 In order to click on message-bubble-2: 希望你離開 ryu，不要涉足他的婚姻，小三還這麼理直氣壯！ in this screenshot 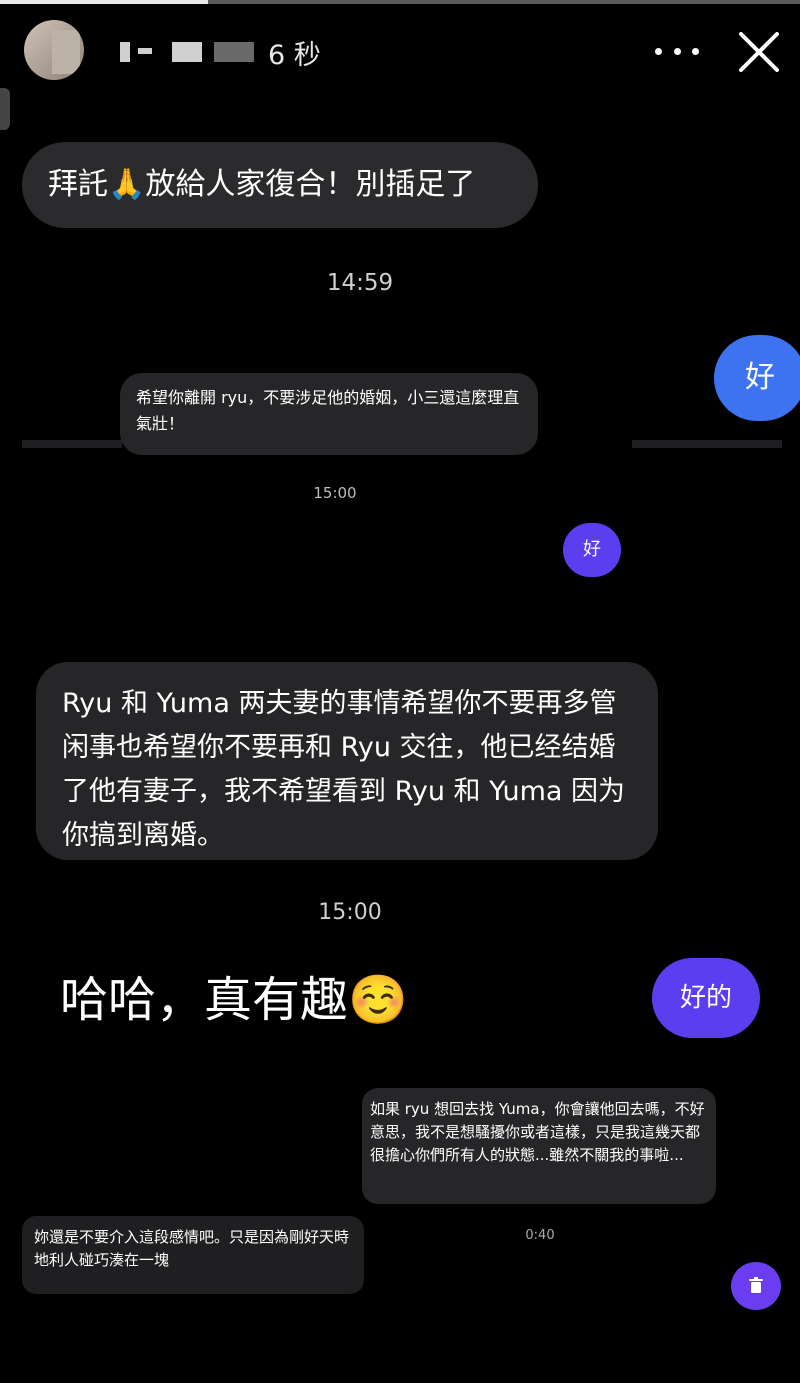, I will do `click(329, 414)`.